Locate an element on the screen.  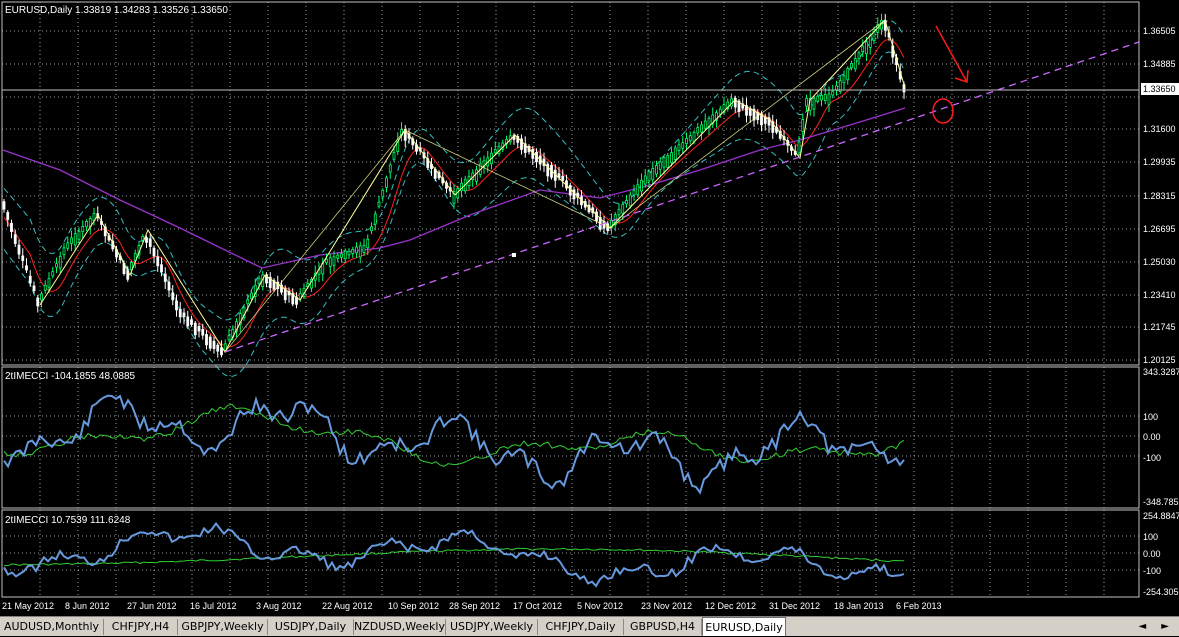
indicator2-axis-label: 254.8847 is located at coordinates (1161, 516).